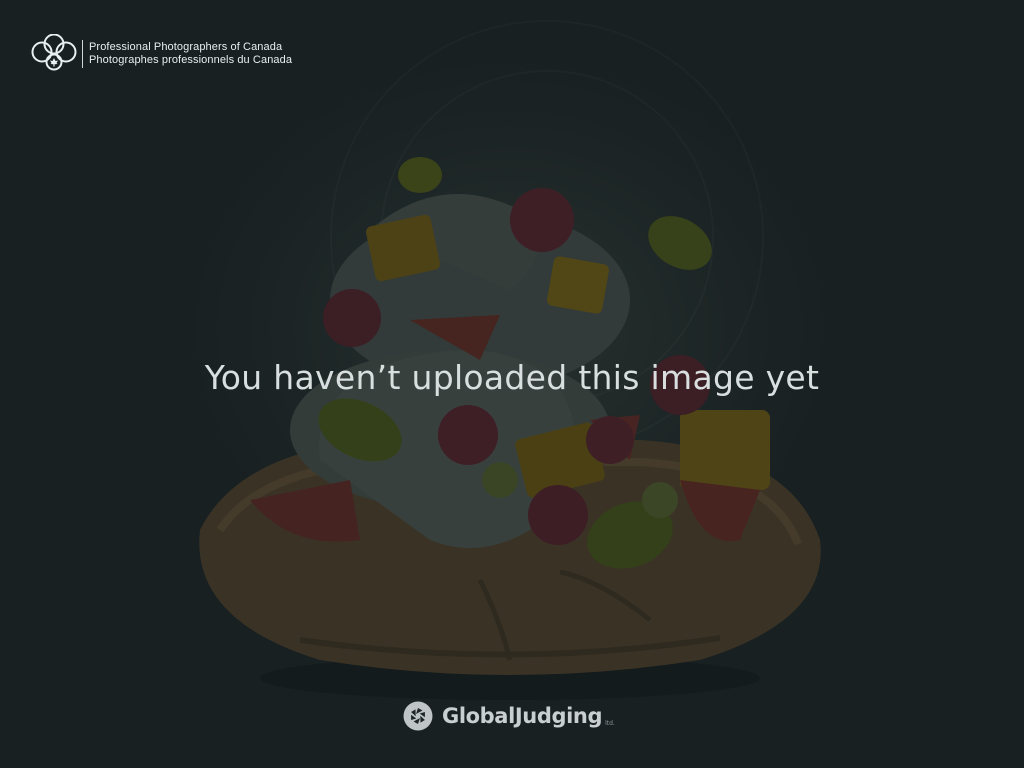 This screenshot has width=1024, height=768. I want to click on org-name-english: Professional Photographers of Canada, so click(186, 47).